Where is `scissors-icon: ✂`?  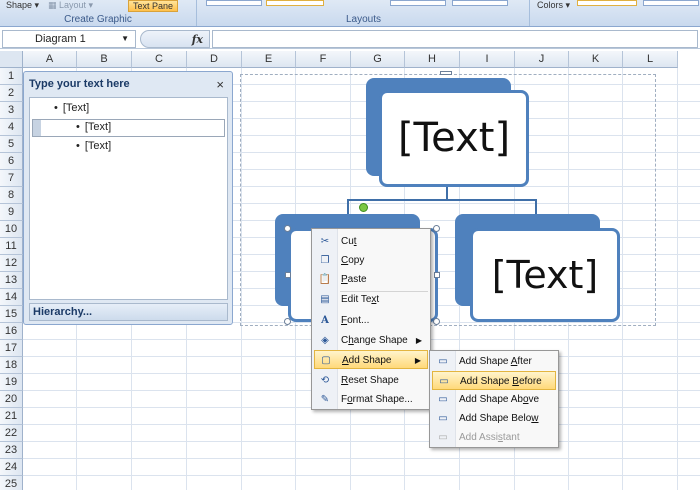
scissors-icon: ✂ is located at coordinates (325, 241).